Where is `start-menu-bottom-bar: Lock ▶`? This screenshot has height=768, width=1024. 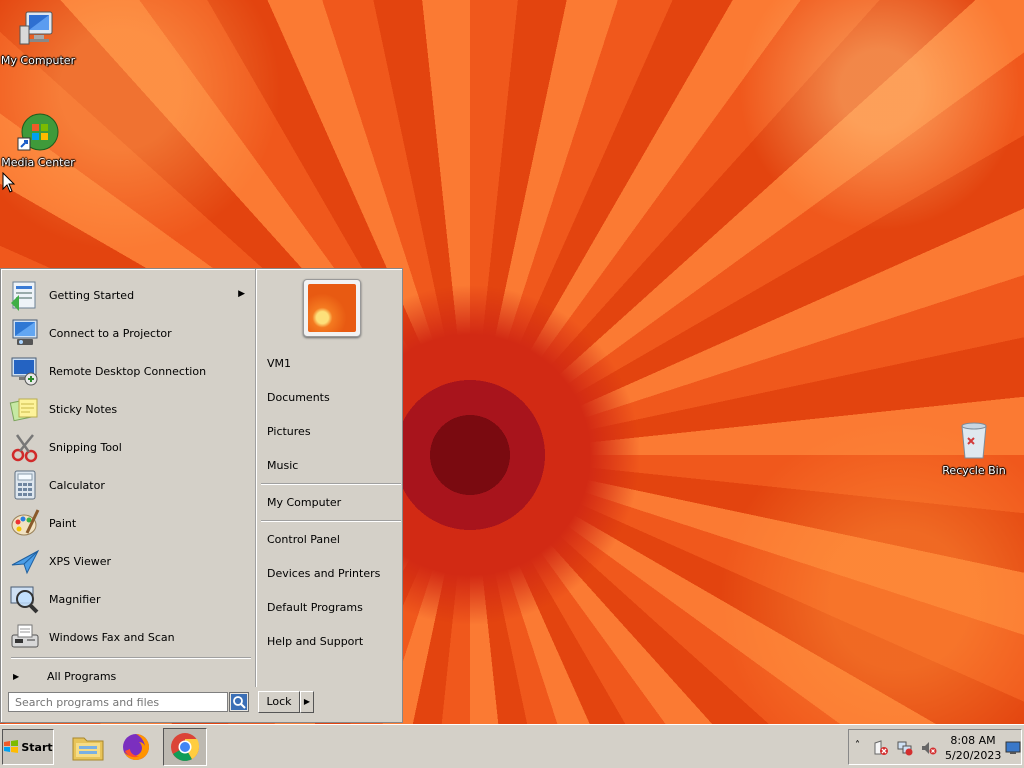
start-menu-bottom-bar: Lock ▶ is located at coordinates (201, 704).